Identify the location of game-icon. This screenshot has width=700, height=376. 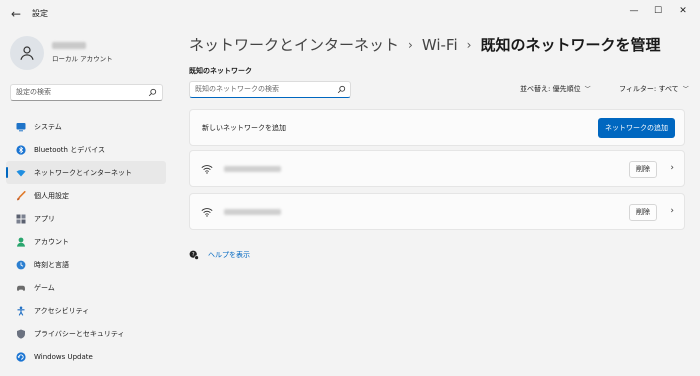
(21, 288).